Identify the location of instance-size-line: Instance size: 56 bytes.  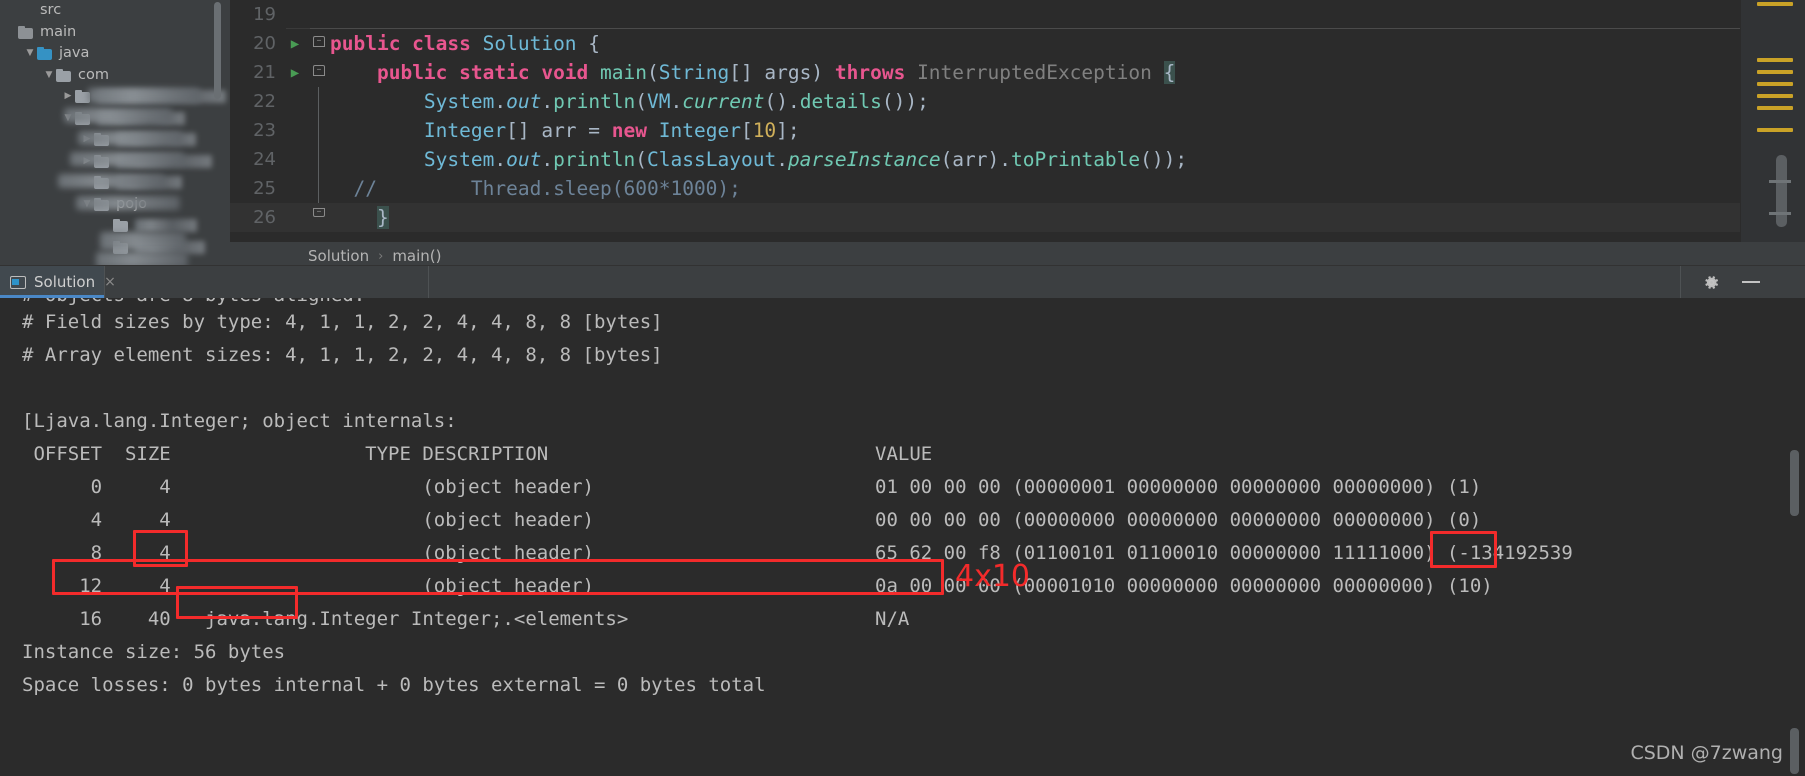
(902, 652).